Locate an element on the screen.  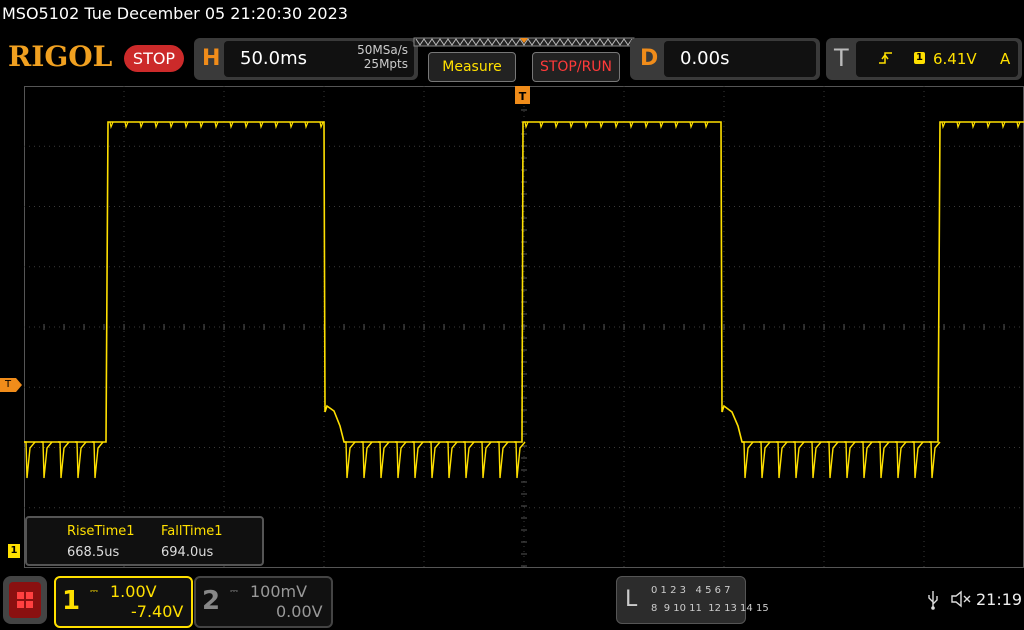
horizontal-panel: H 50.0ms 50MSa/s 25Mpts is located at coordinates (306, 59).